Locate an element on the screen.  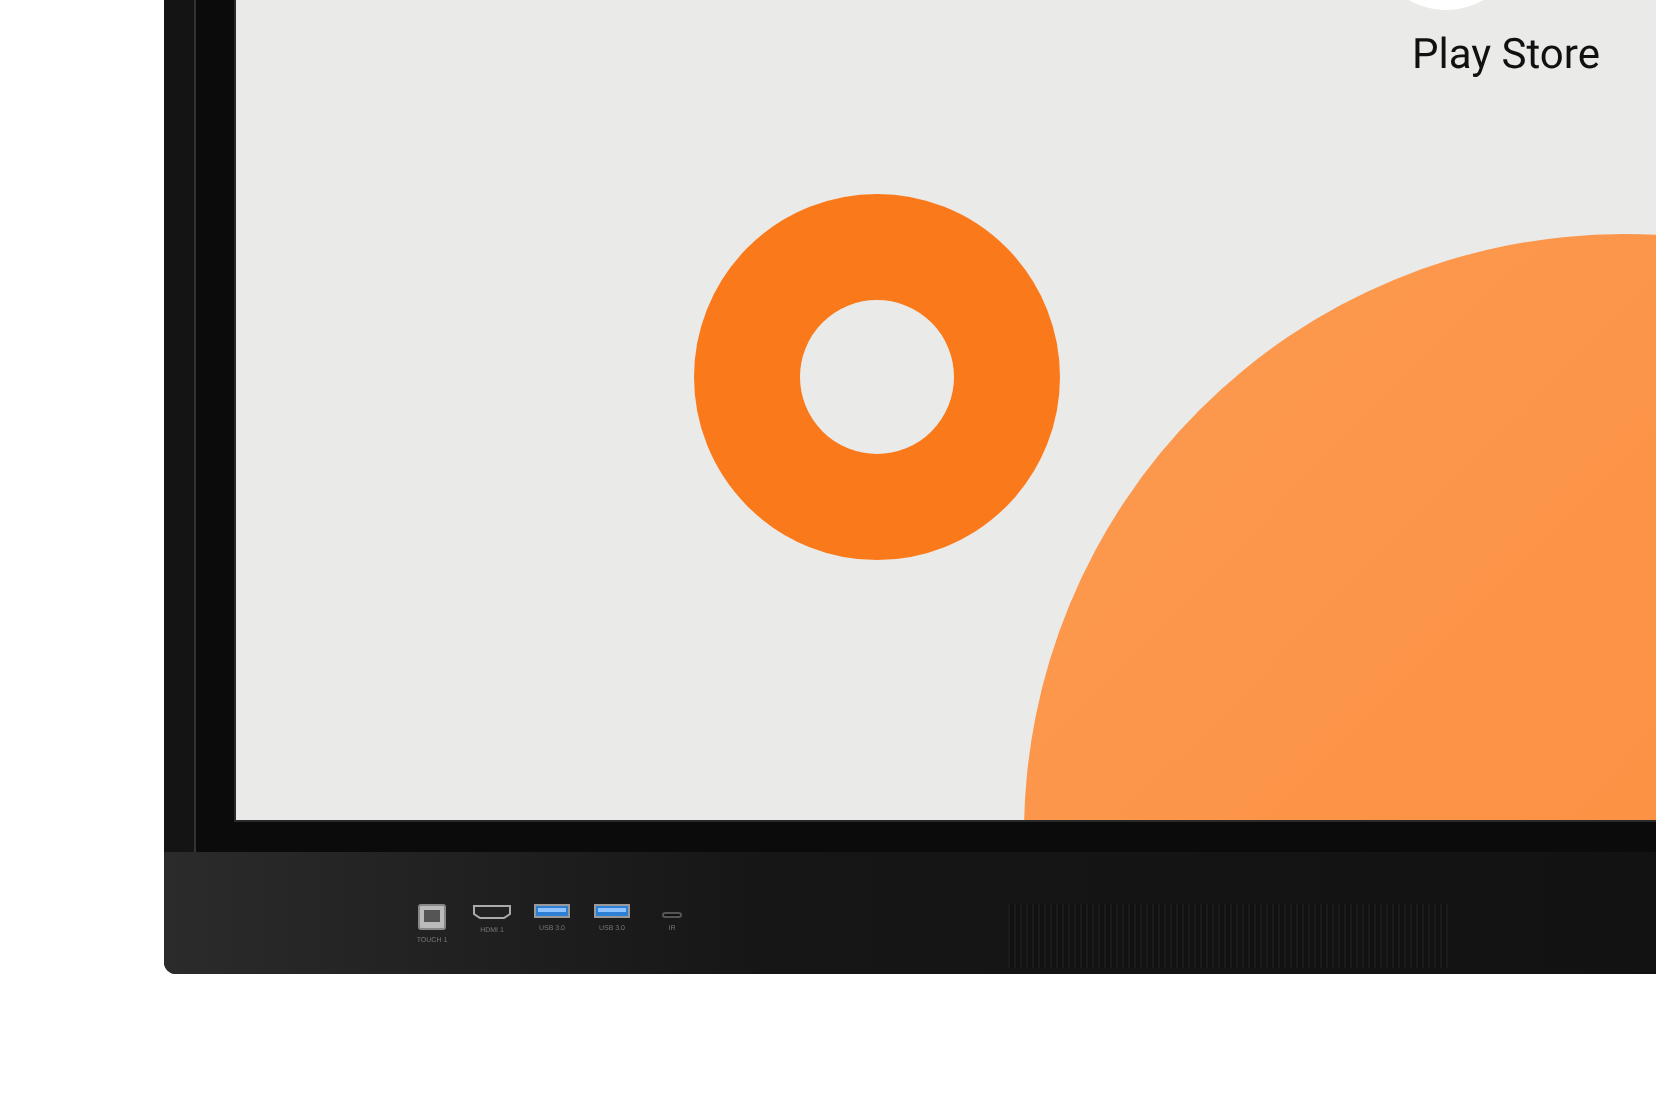
hdmi-port-icon is located at coordinates (492, 912).